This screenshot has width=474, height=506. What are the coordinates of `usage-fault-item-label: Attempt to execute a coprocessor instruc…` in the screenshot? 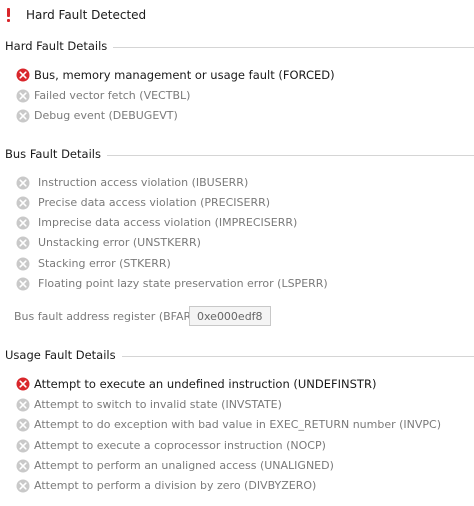 It's located at (180, 445).